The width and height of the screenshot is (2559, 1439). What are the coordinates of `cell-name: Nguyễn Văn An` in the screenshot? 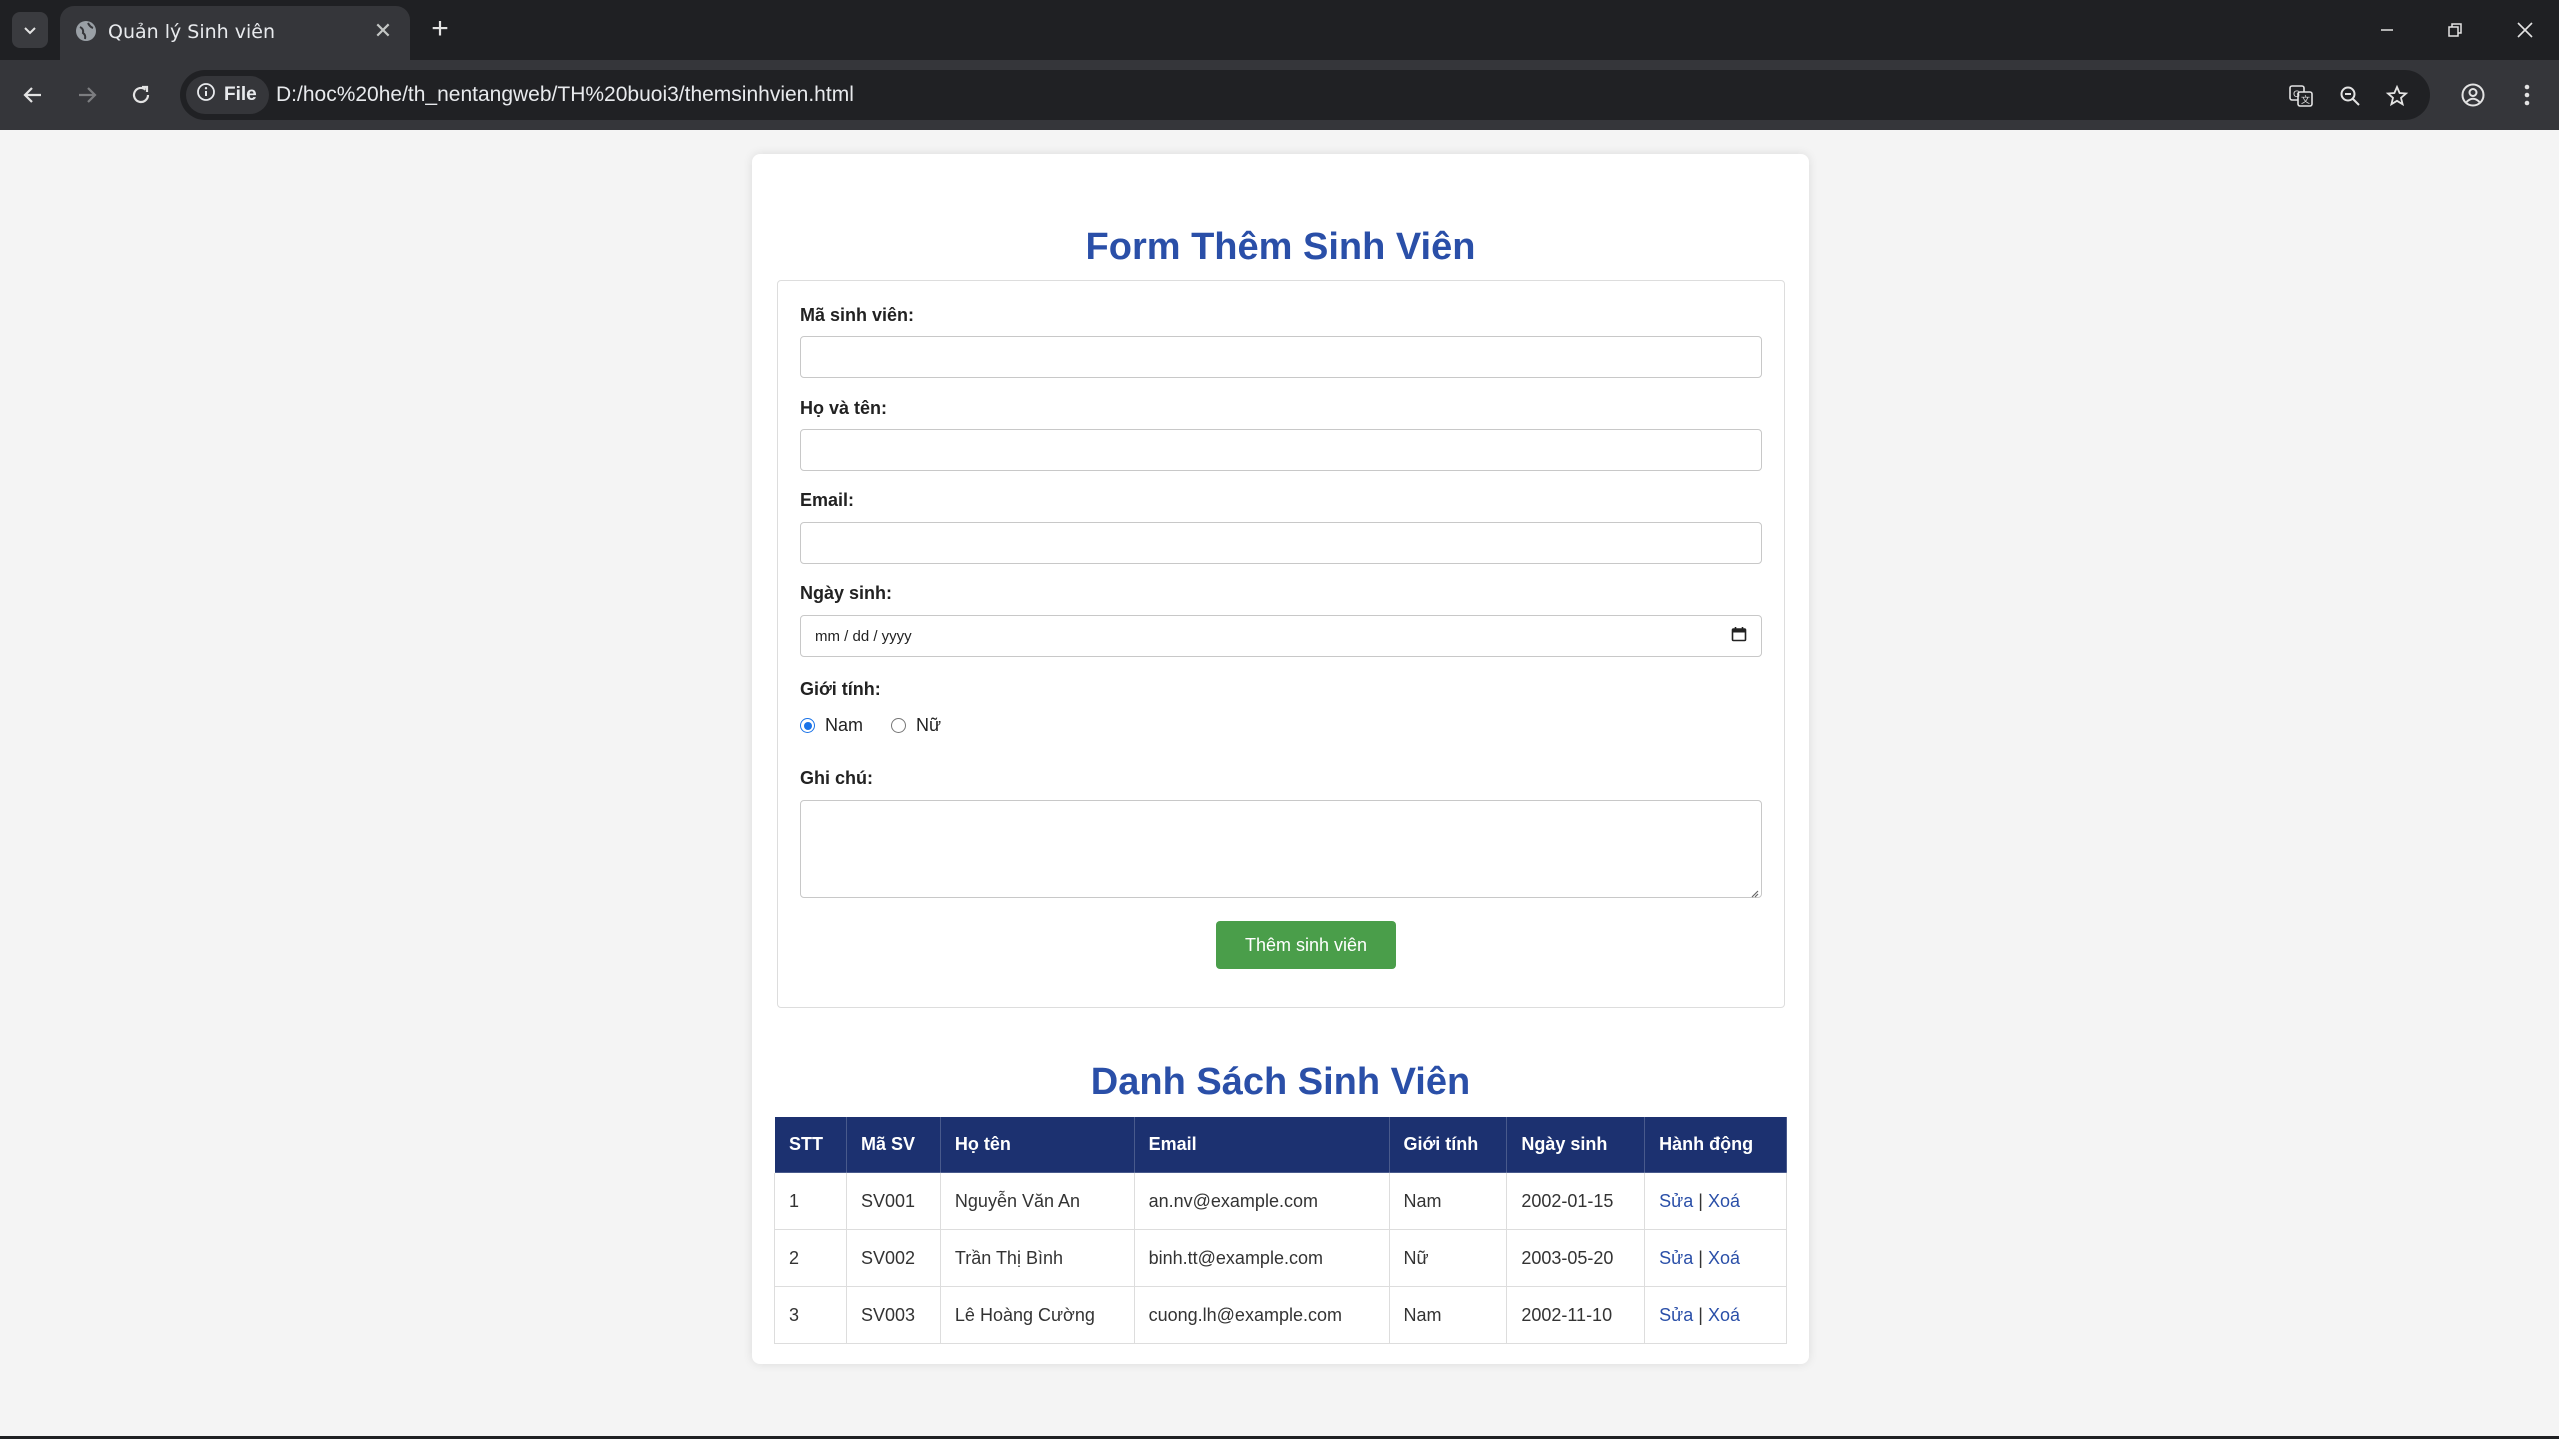 It's located at (1037, 1201).